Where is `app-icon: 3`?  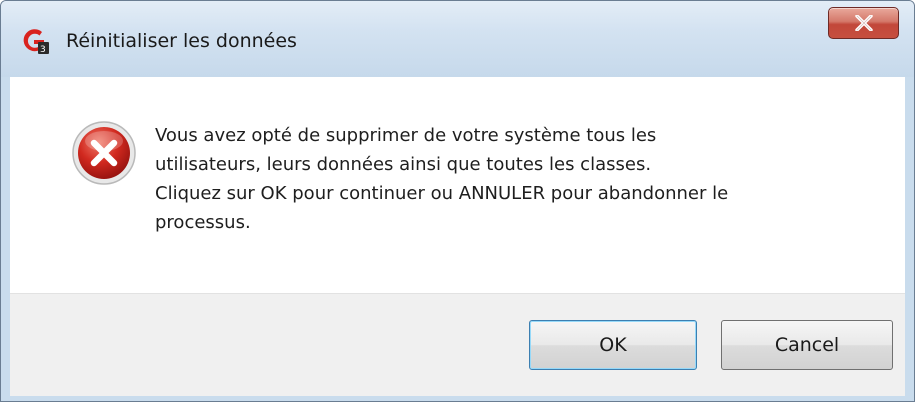
app-icon: 3 is located at coordinates (35, 41).